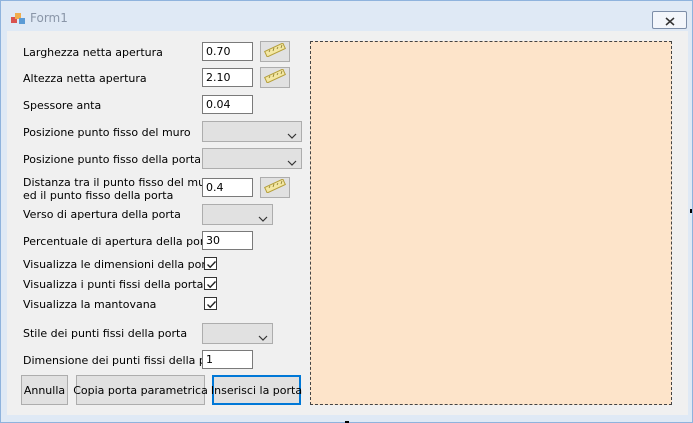 The width and height of the screenshot is (693, 423). I want to click on larghezza-measure-button, so click(275, 51).